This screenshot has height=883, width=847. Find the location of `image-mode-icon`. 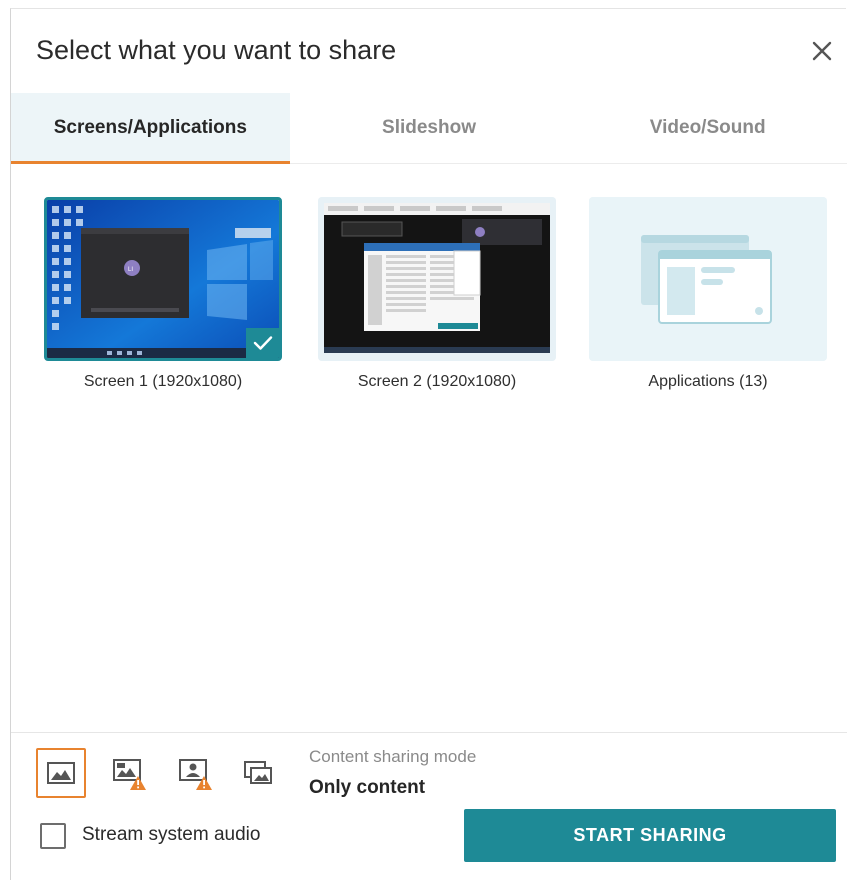

image-mode-icon is located at coordinates (61, 773).